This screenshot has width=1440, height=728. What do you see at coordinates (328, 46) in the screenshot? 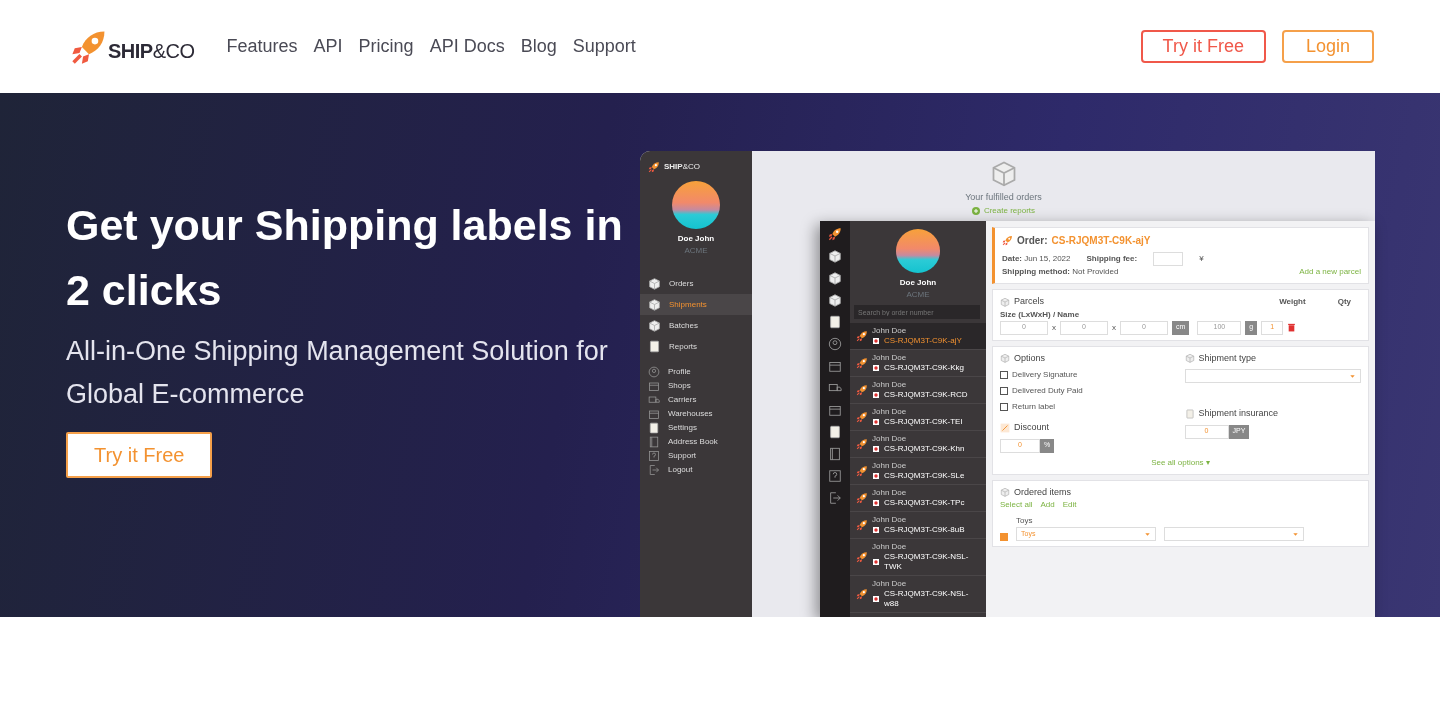
I see `nav-link: API` at bounding box center [328, 46].